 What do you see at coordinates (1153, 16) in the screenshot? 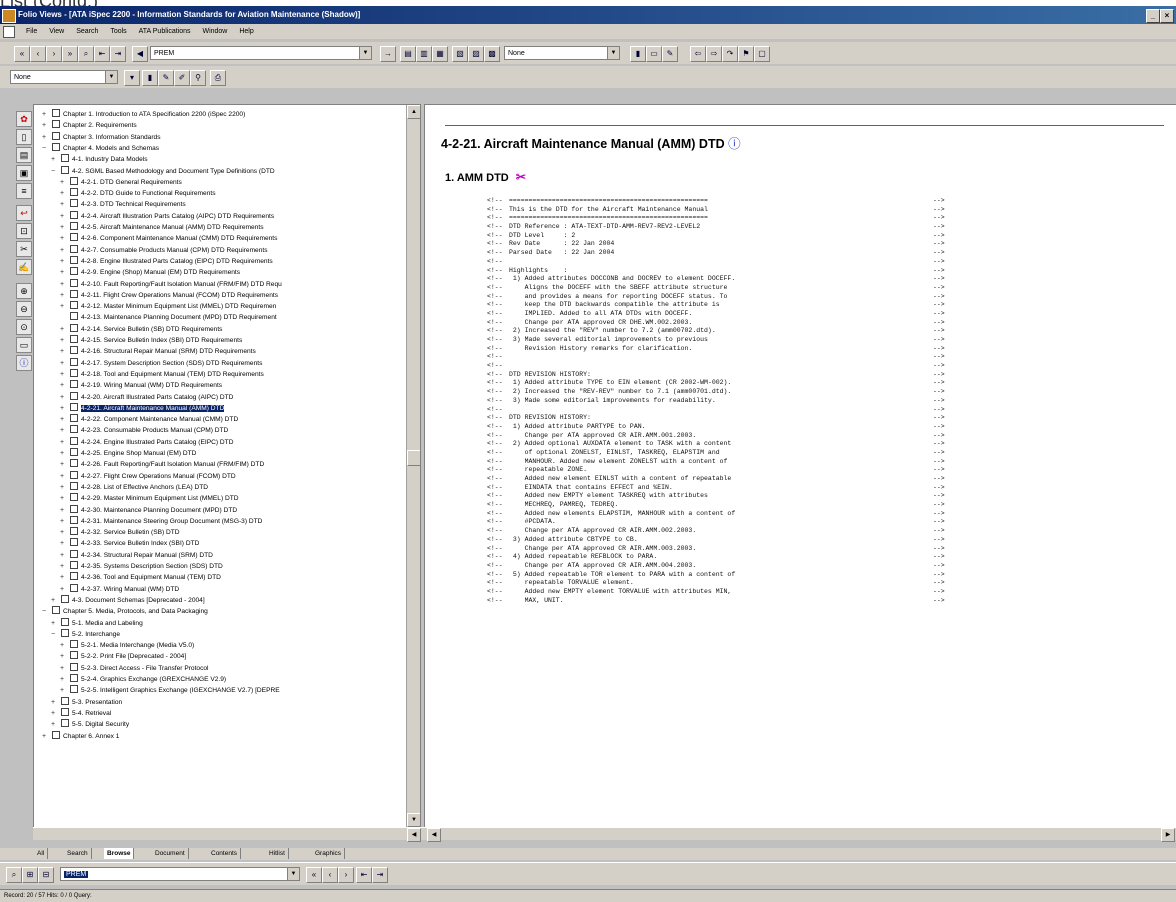
I see `minimize-icon: _` at bounding box center [1153, 16].